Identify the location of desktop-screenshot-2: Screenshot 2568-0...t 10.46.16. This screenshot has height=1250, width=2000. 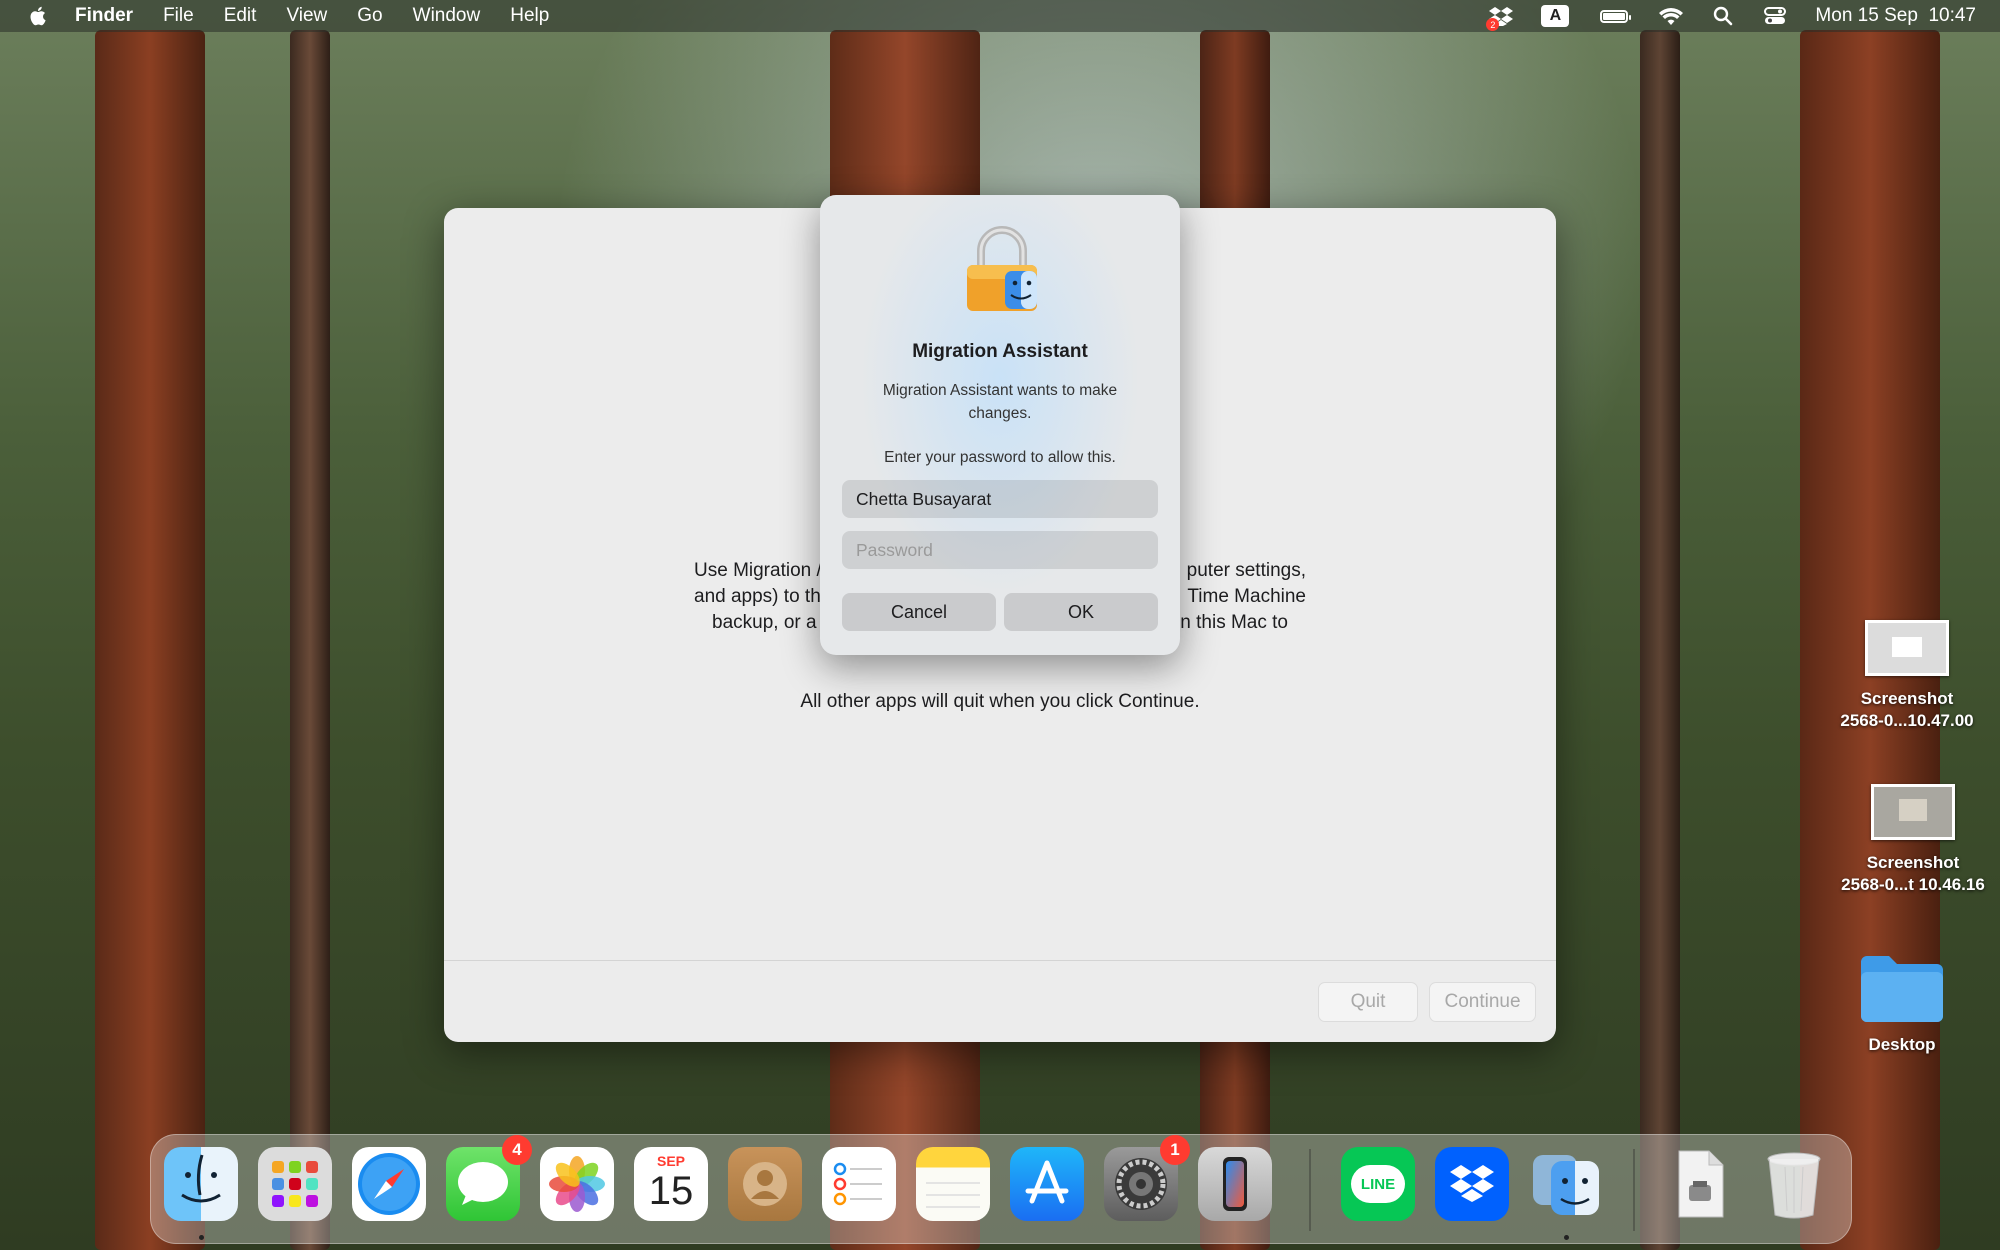
(1913, 840).